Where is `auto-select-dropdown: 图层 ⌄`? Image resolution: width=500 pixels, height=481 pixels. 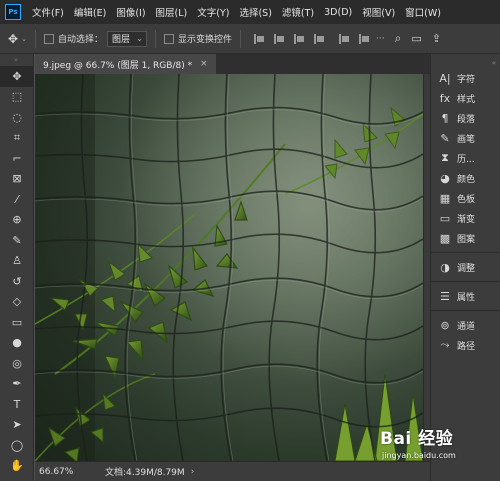
auto-select-dropdown: 图层 ⌄ is located at coordinates (126, 38).